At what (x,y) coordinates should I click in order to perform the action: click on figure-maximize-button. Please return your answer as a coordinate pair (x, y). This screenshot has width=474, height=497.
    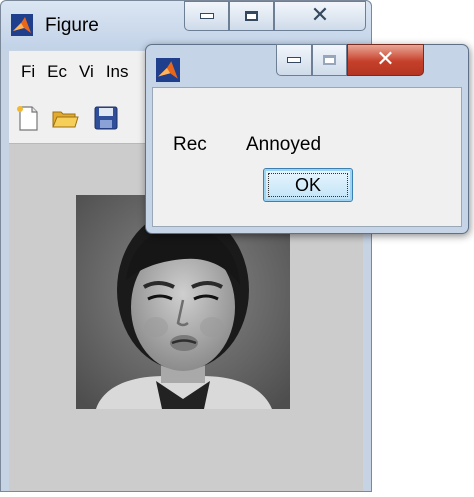
    Looking at the image, I should click on (251, 16).